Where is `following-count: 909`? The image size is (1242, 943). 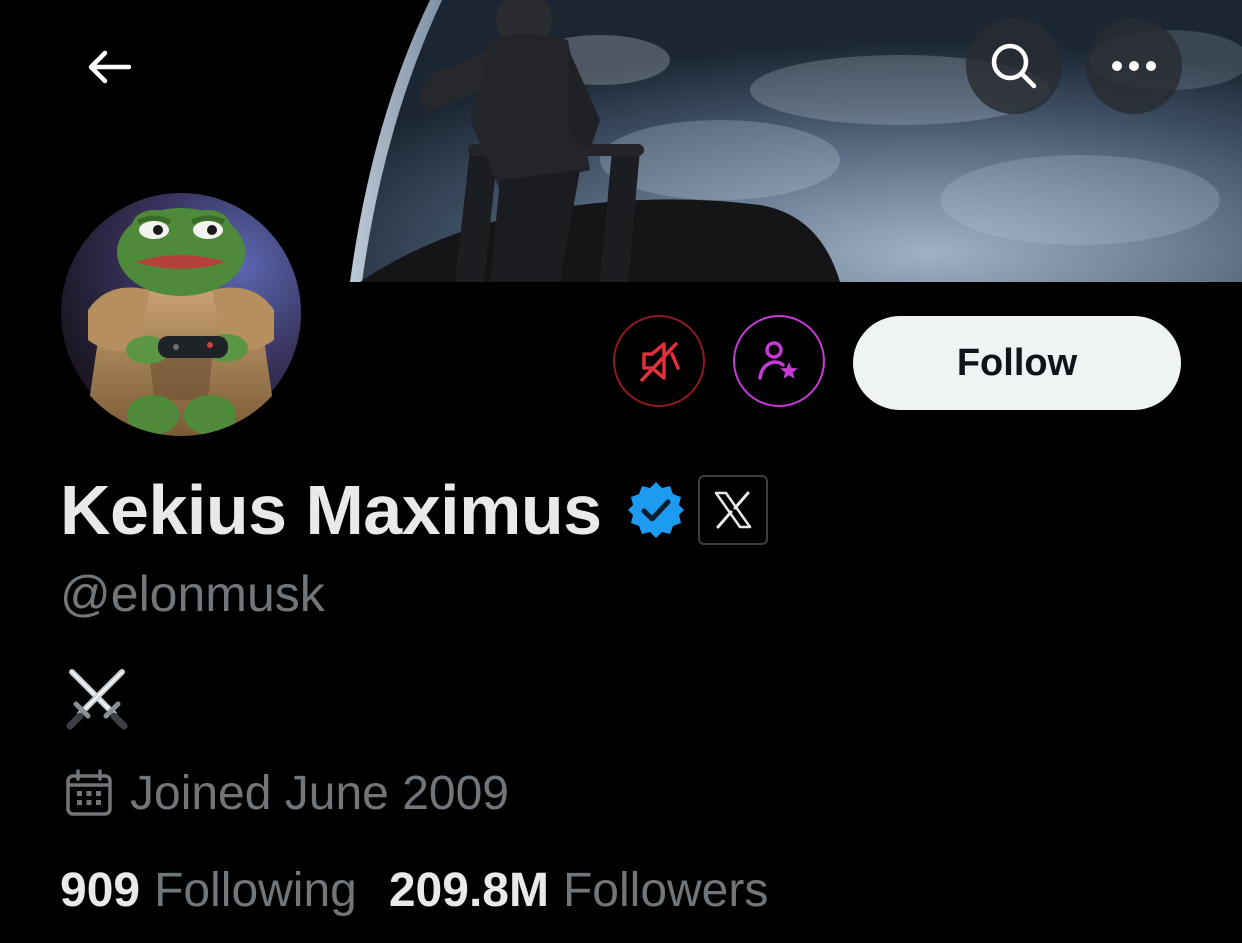 following-count: 909 is located at coordinates (100, 890).